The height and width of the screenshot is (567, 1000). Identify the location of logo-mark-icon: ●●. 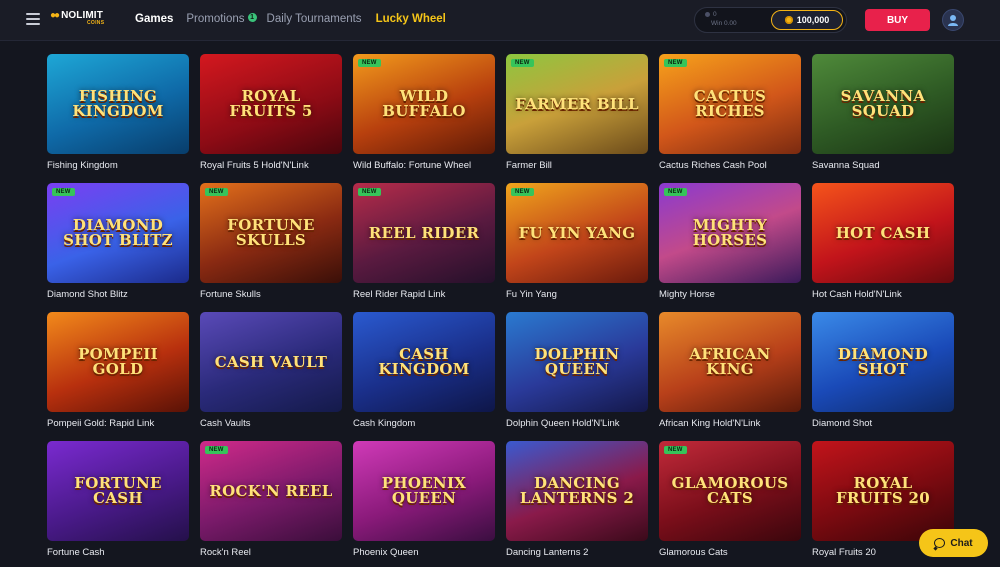
(55, 15).